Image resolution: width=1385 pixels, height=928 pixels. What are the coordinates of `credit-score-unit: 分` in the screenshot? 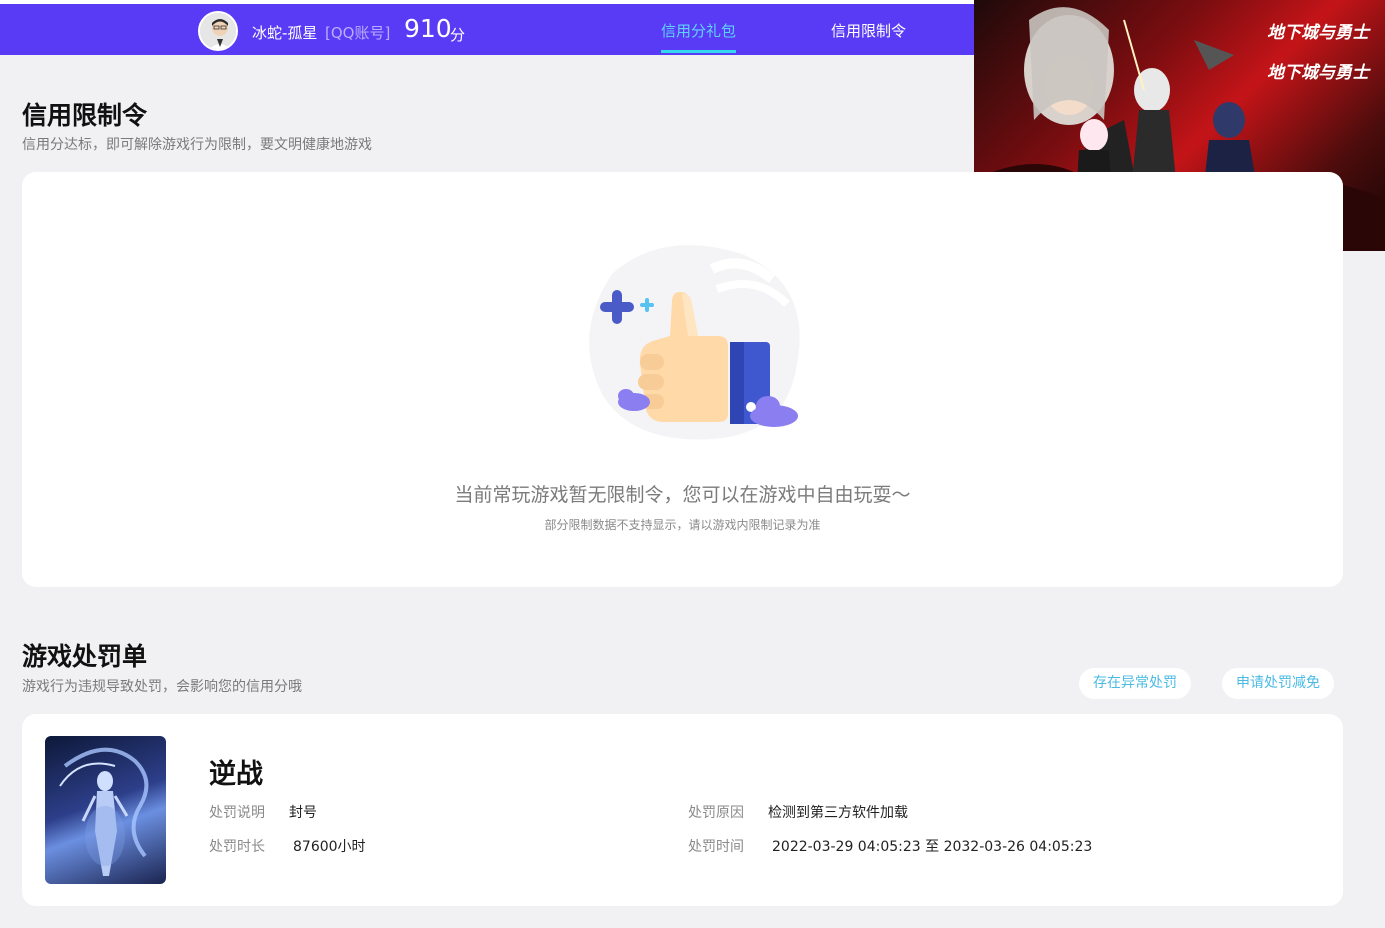 It's located at (458, 35).